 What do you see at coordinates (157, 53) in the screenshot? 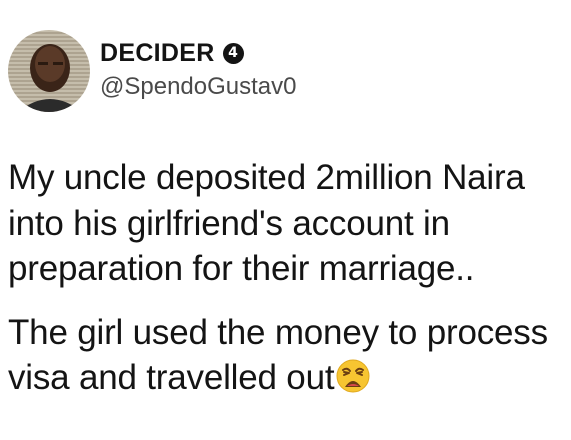
I see `display-name: DECIDER` at bounding box center [157, 53].